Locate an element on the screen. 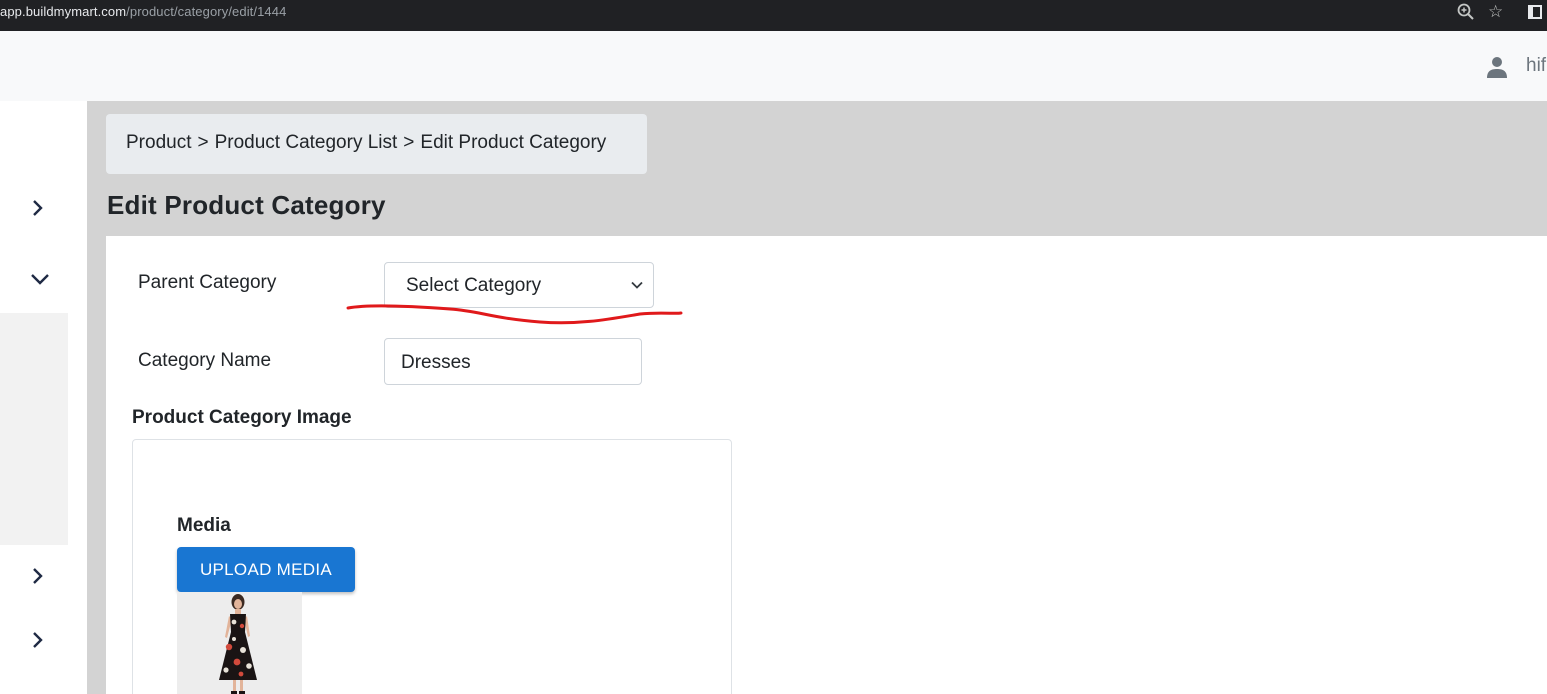 The height and width of the screenshot is (694, 1547). user-icon is located at coordinates (1497, 67).